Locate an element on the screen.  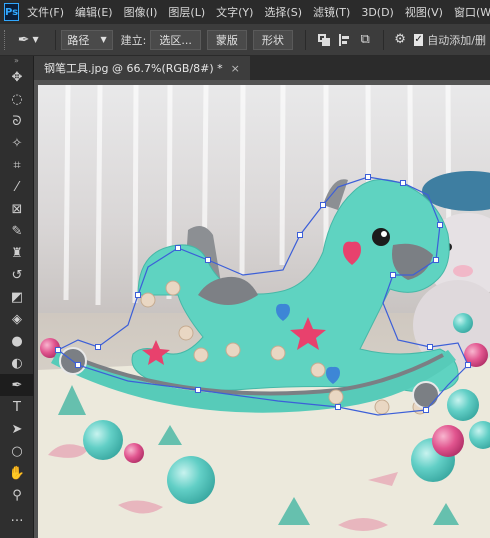
path-operations-icon is located at coordinates (323, 39).